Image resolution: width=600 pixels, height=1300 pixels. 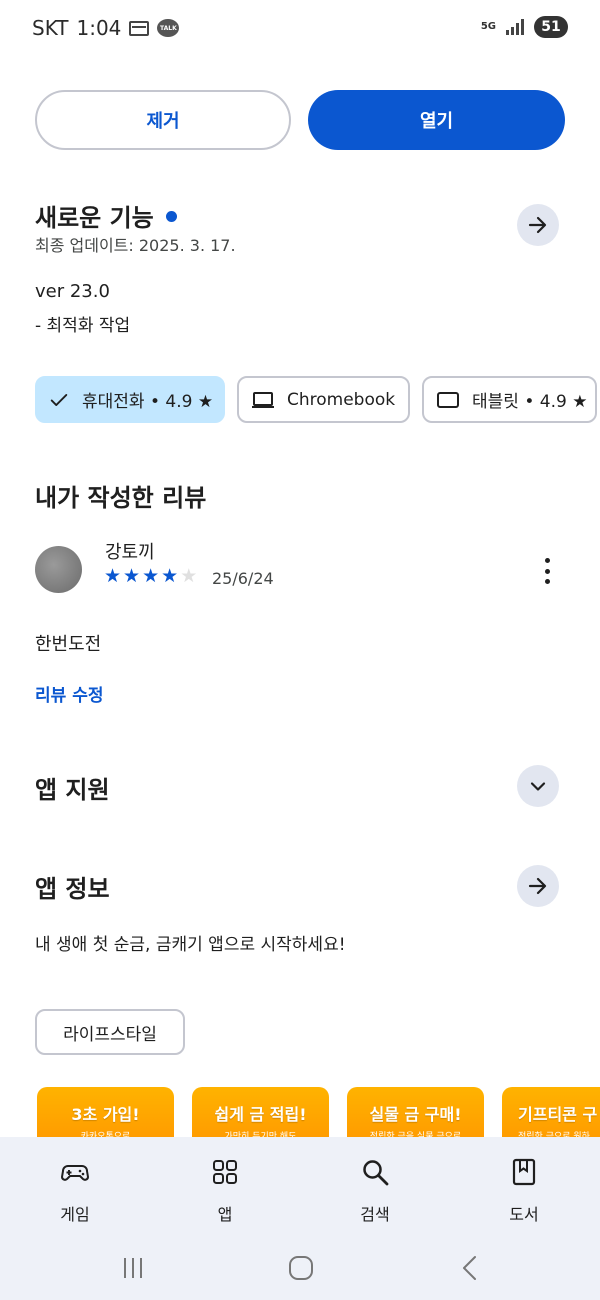 What do you see at coordinates (558, 1114) in the screenshot?
I see `screenshot-headline: 기프티콘 구` at bounding box center [558, 1114].